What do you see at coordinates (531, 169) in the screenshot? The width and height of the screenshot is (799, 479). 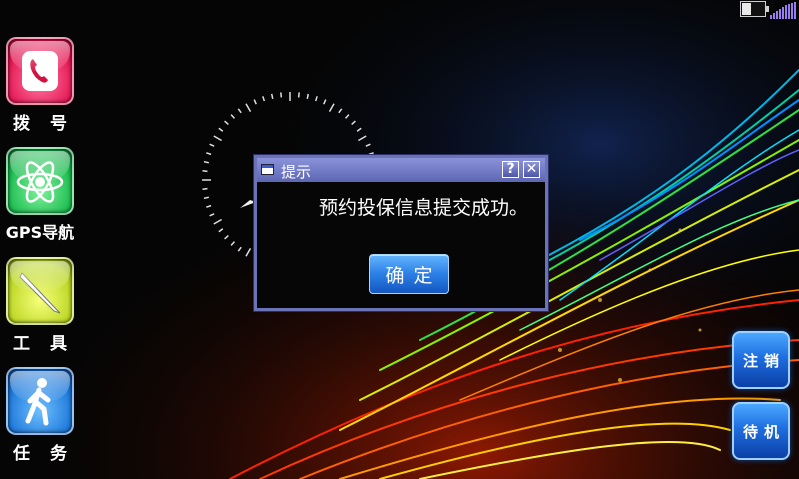 I see `close-button: ✕` at bounding box center [531, 169].